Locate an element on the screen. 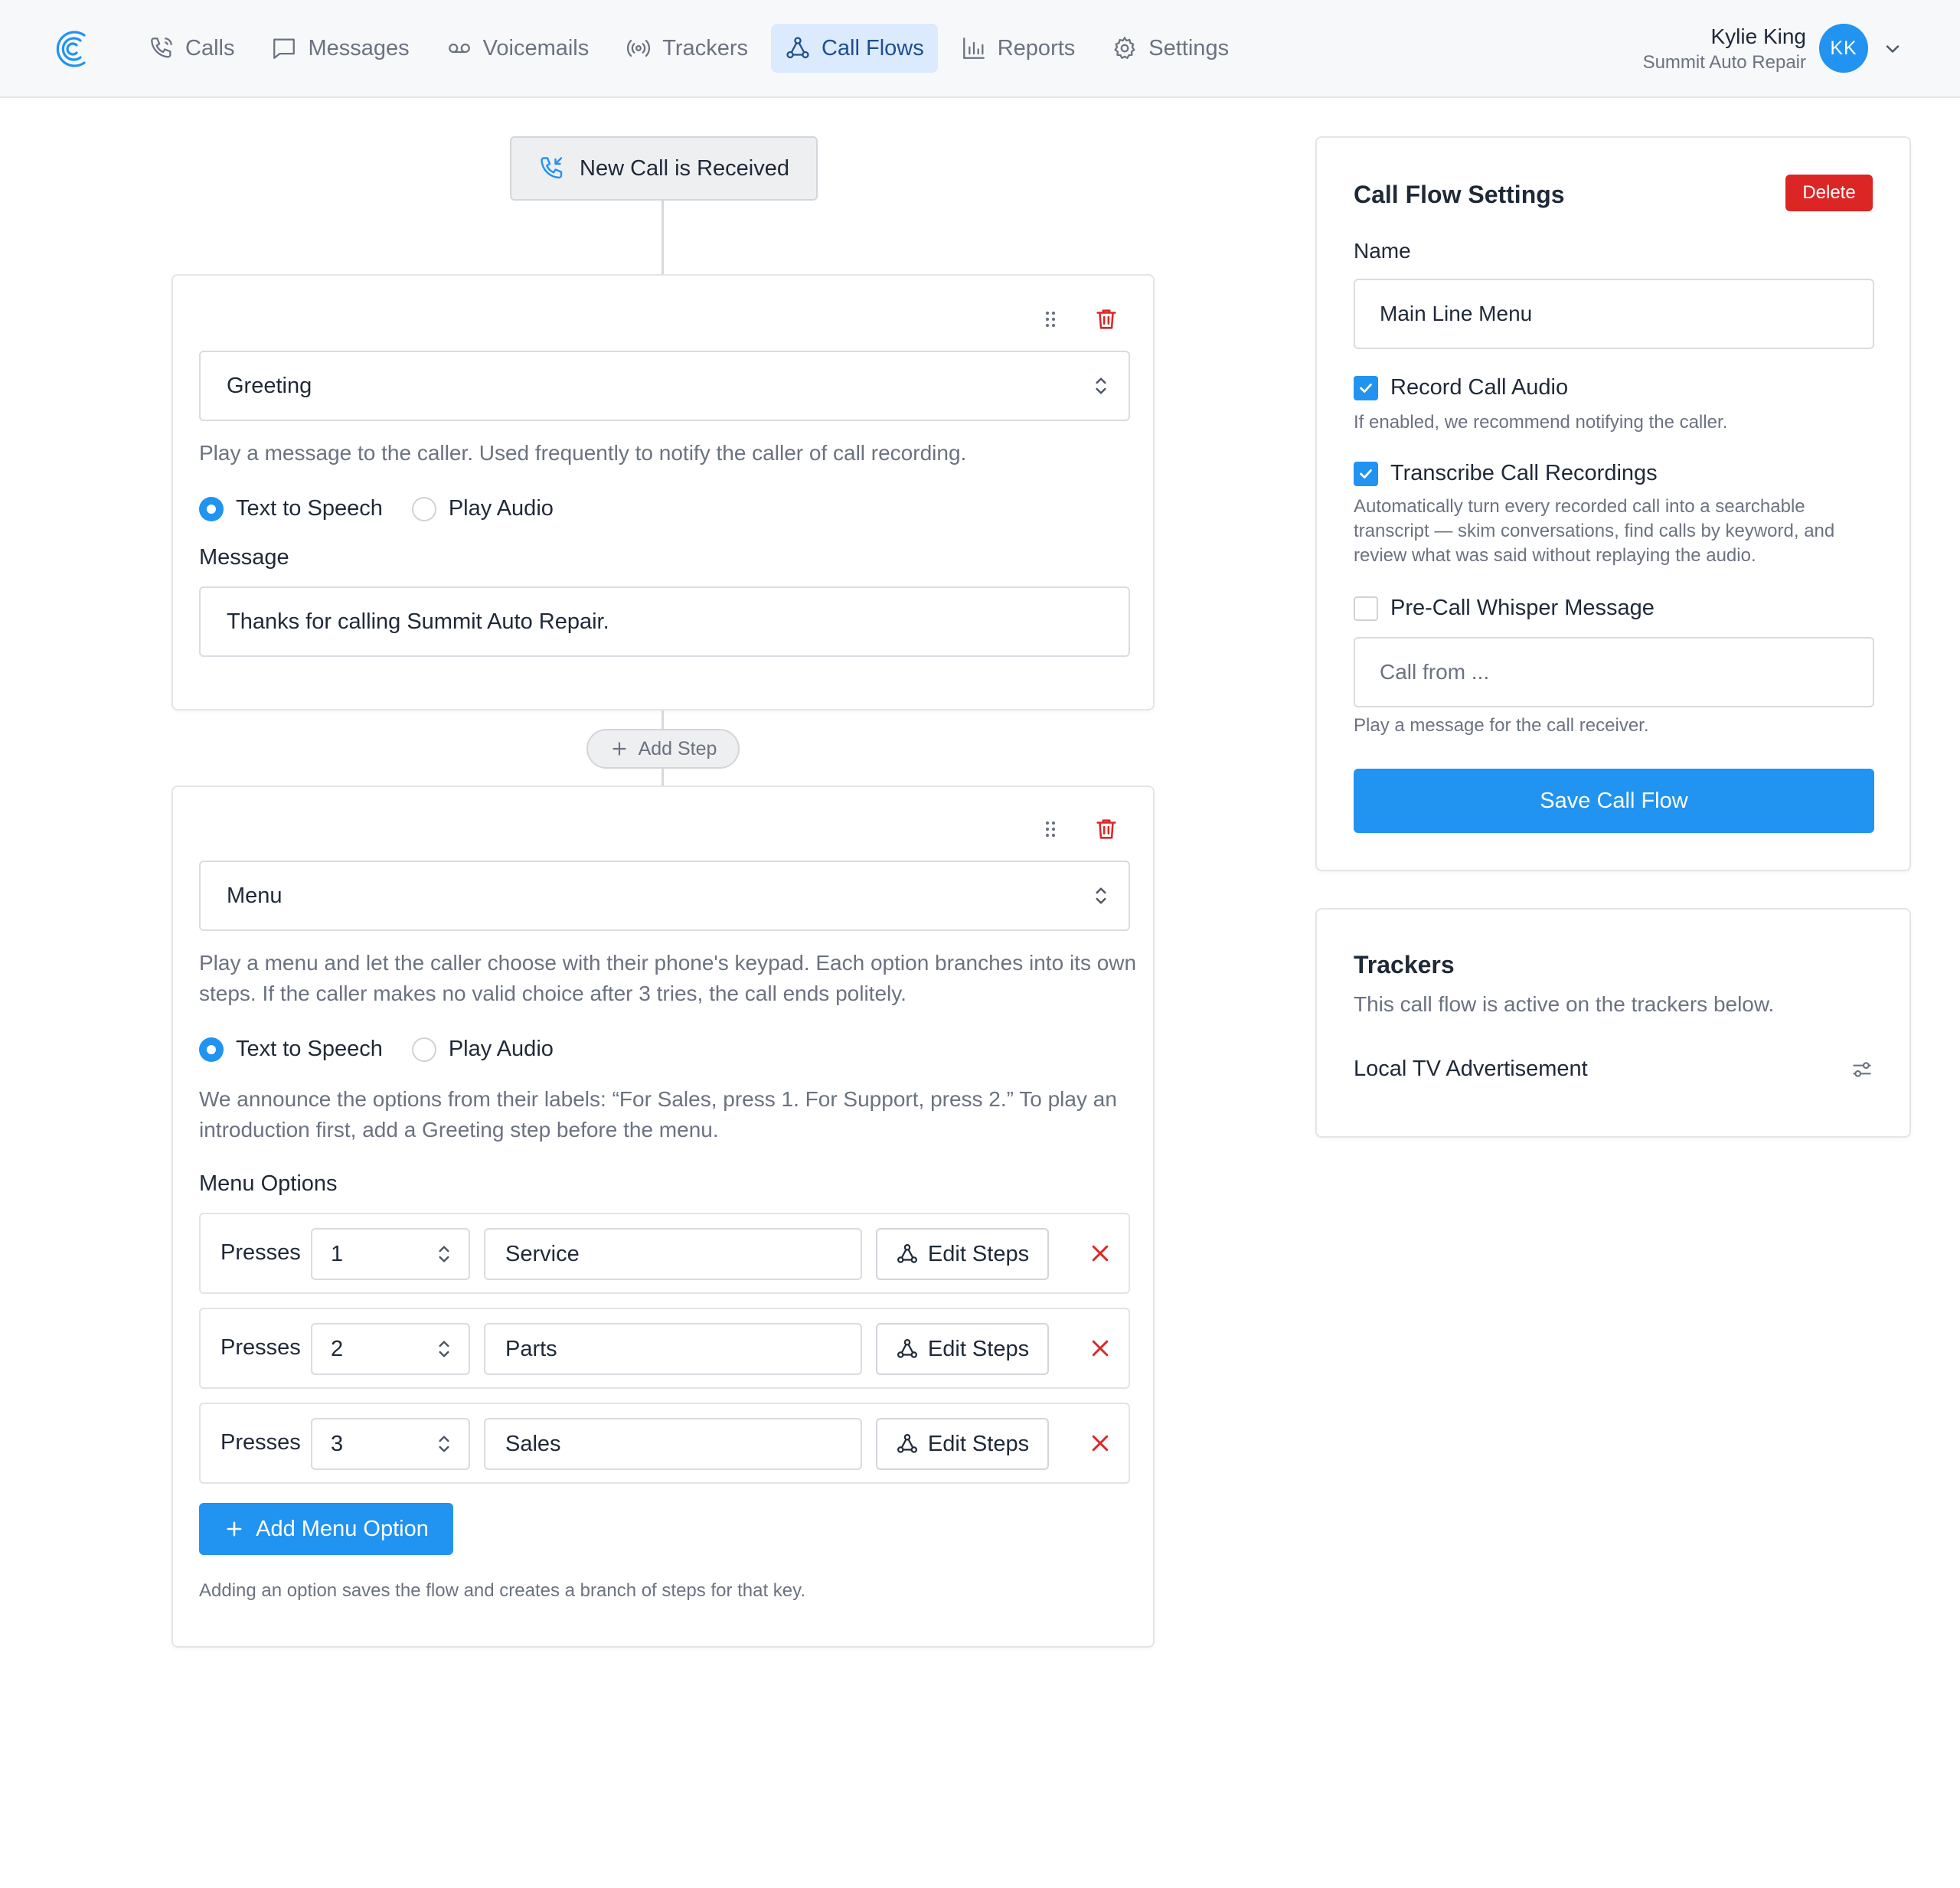 This screenshot has height=1888, width=1960. option-label-input: Service is located at coordinates (673, 1254).